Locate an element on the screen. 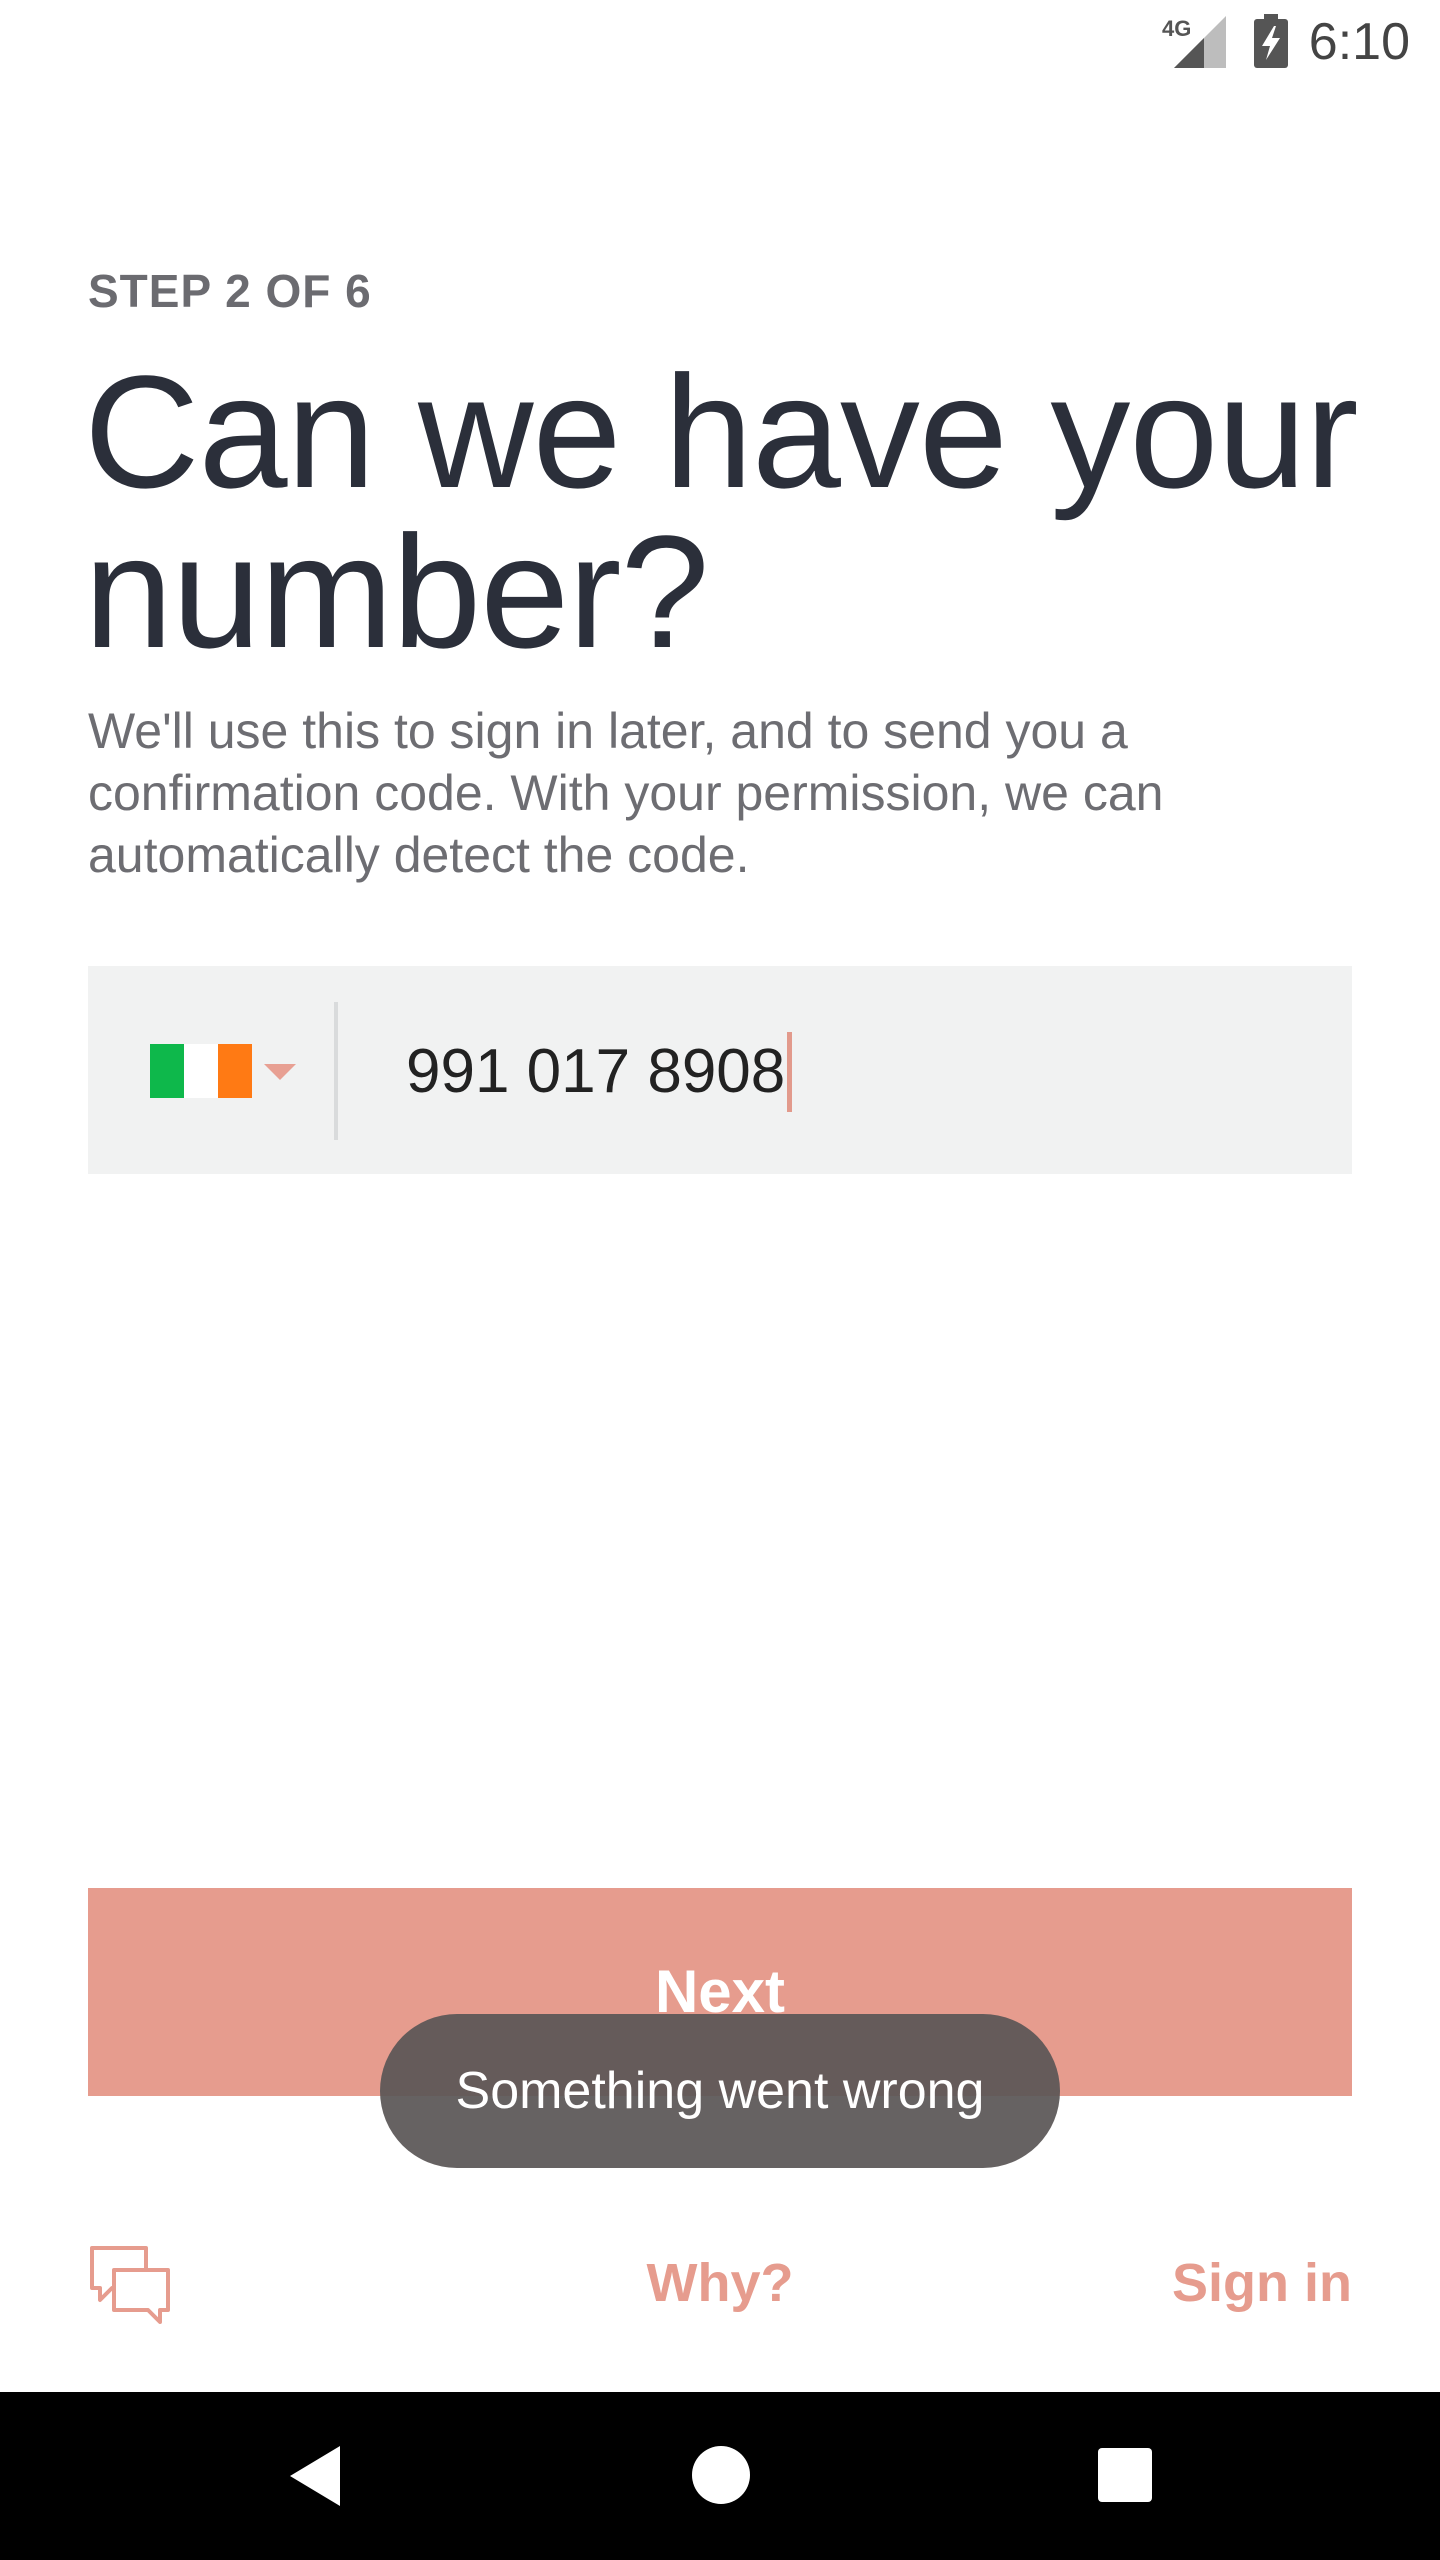  step-indicator: STEP 2 OF 6 is located at coordinates (230, 291).